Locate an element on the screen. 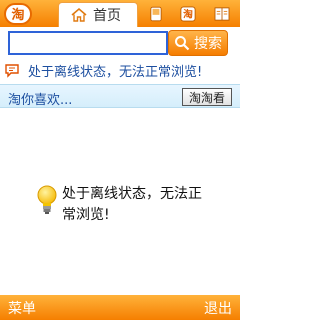  tab-book is located at coordinates (222, 14).